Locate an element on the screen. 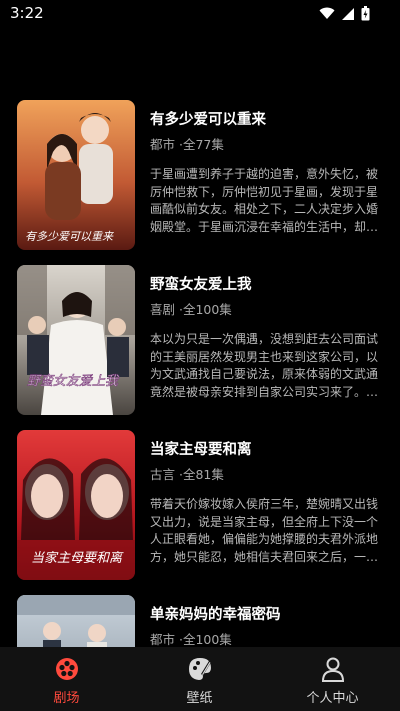 This screenshot has height=711, width=400. drama-cover: 当家主母要和离 is located at coordinates (76, 505).